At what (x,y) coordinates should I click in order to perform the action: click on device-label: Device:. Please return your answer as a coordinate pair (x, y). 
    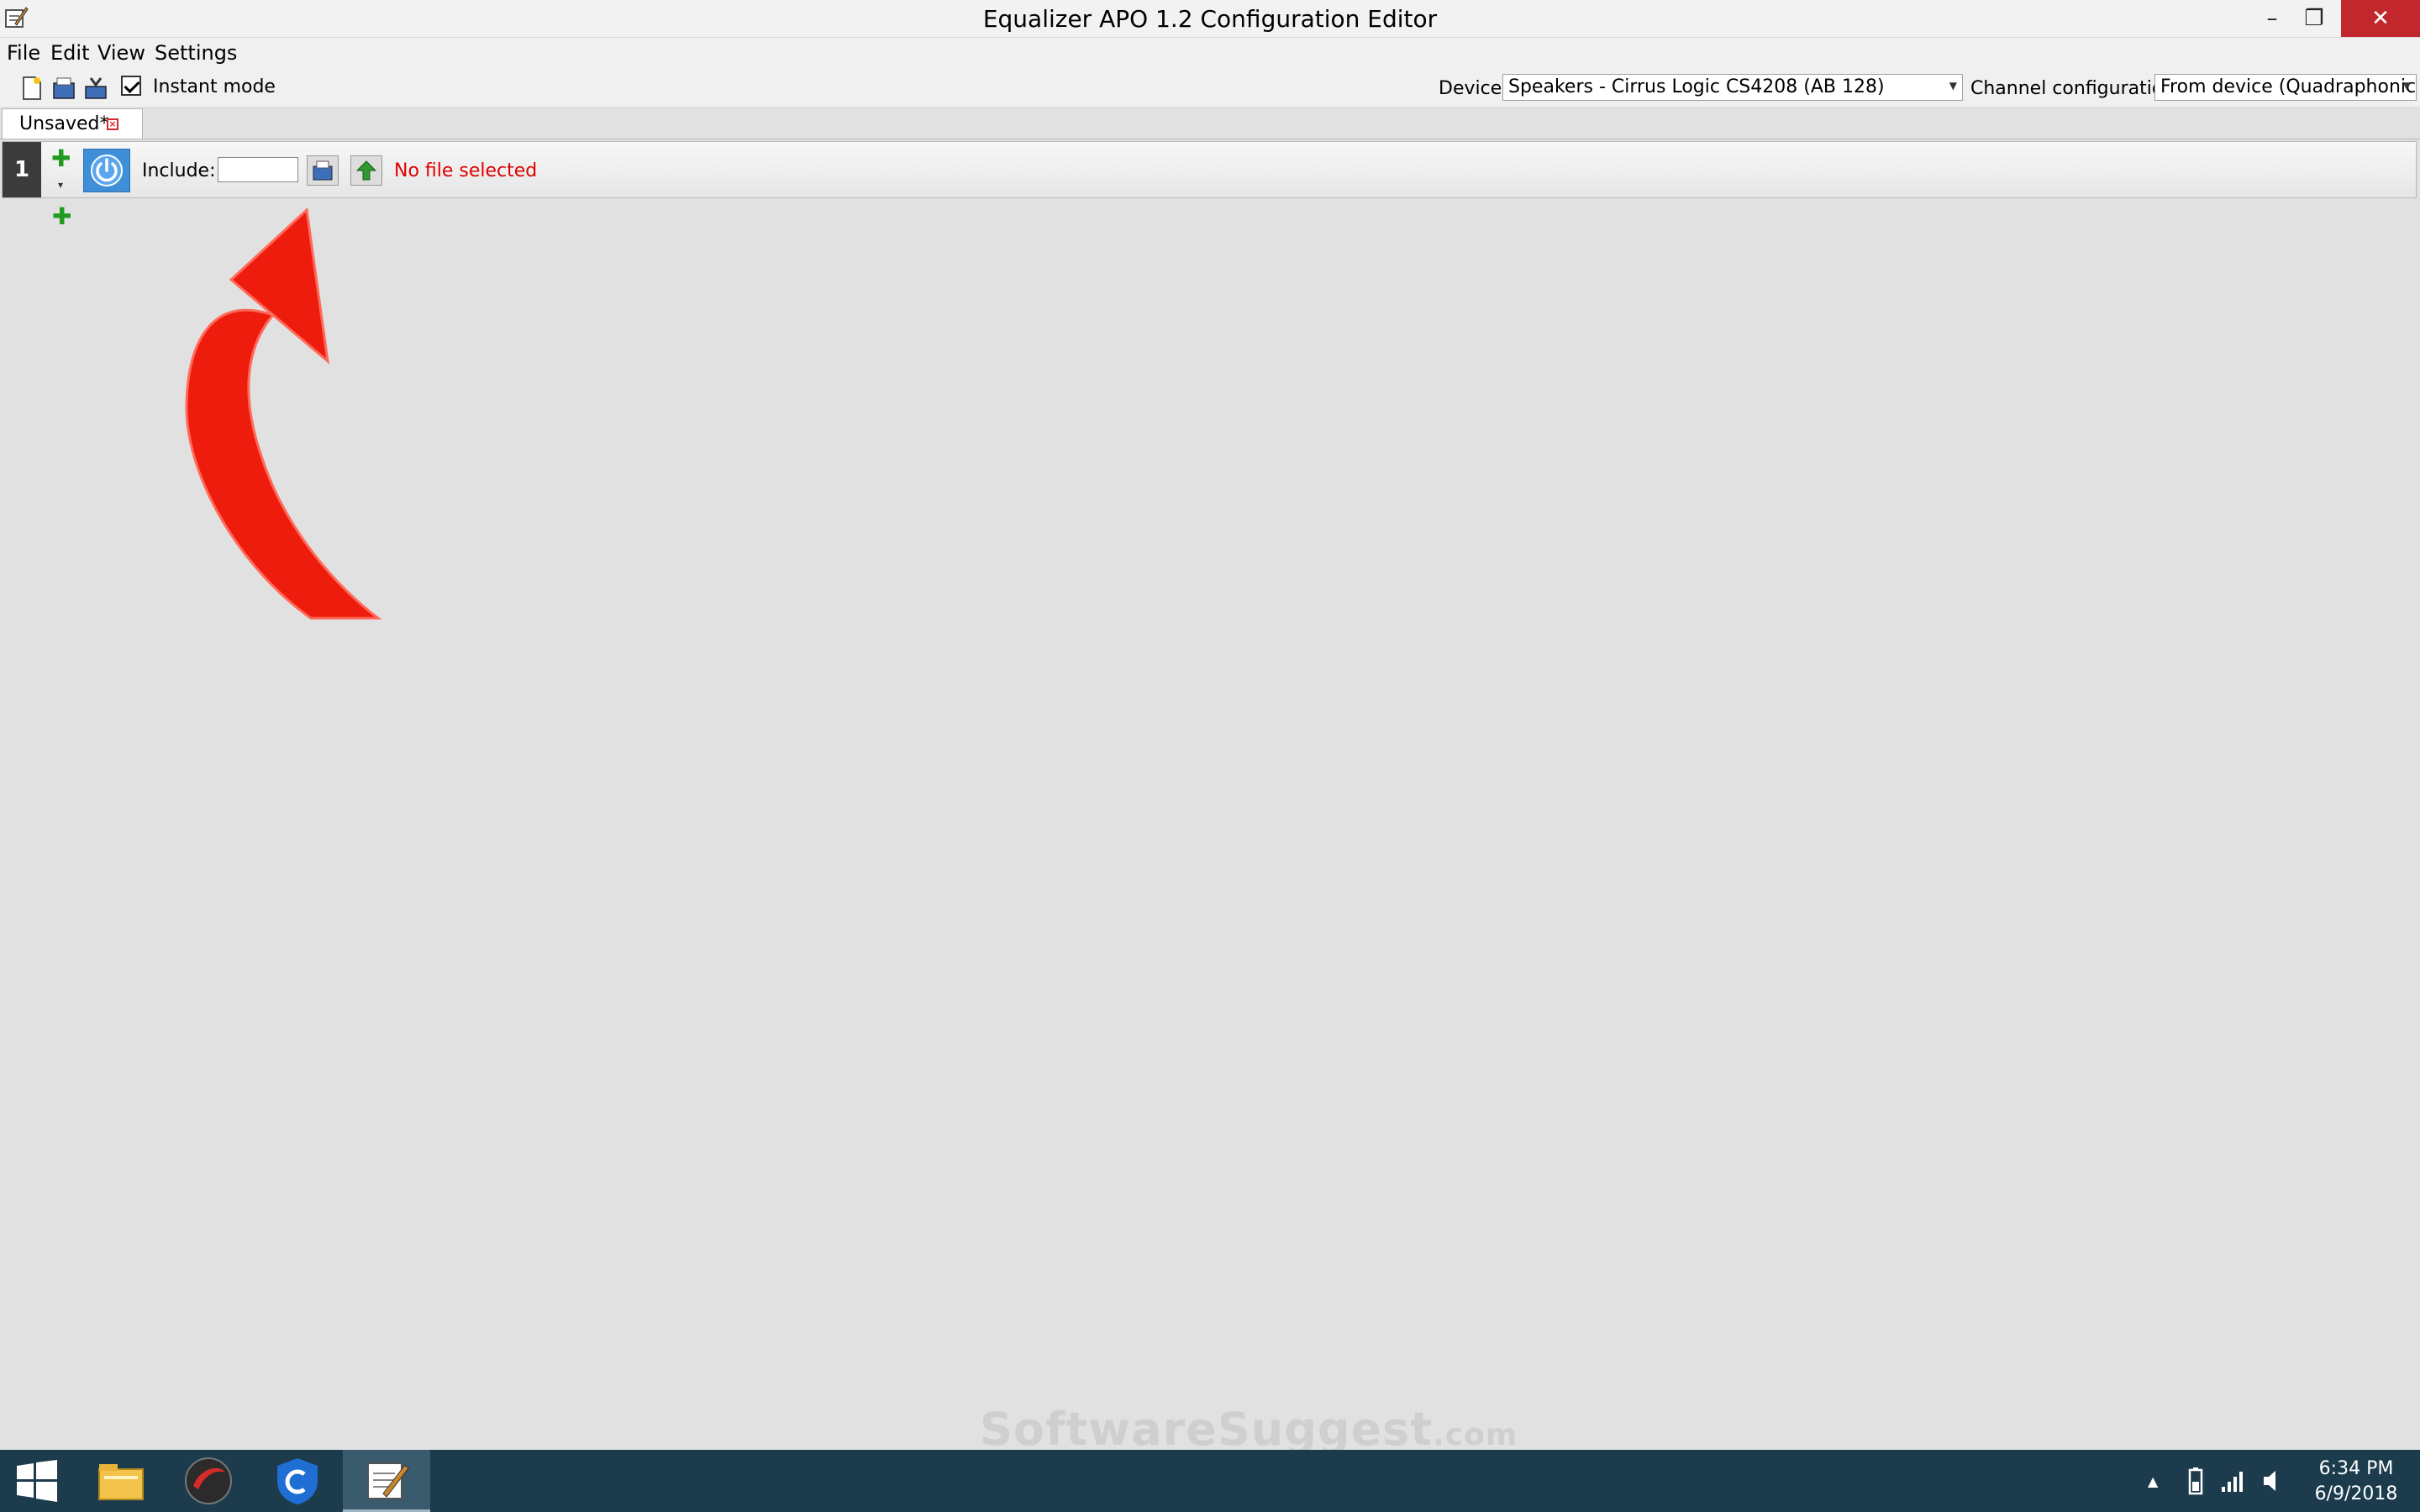
    Looking at the image, I should click on (1473, 88).